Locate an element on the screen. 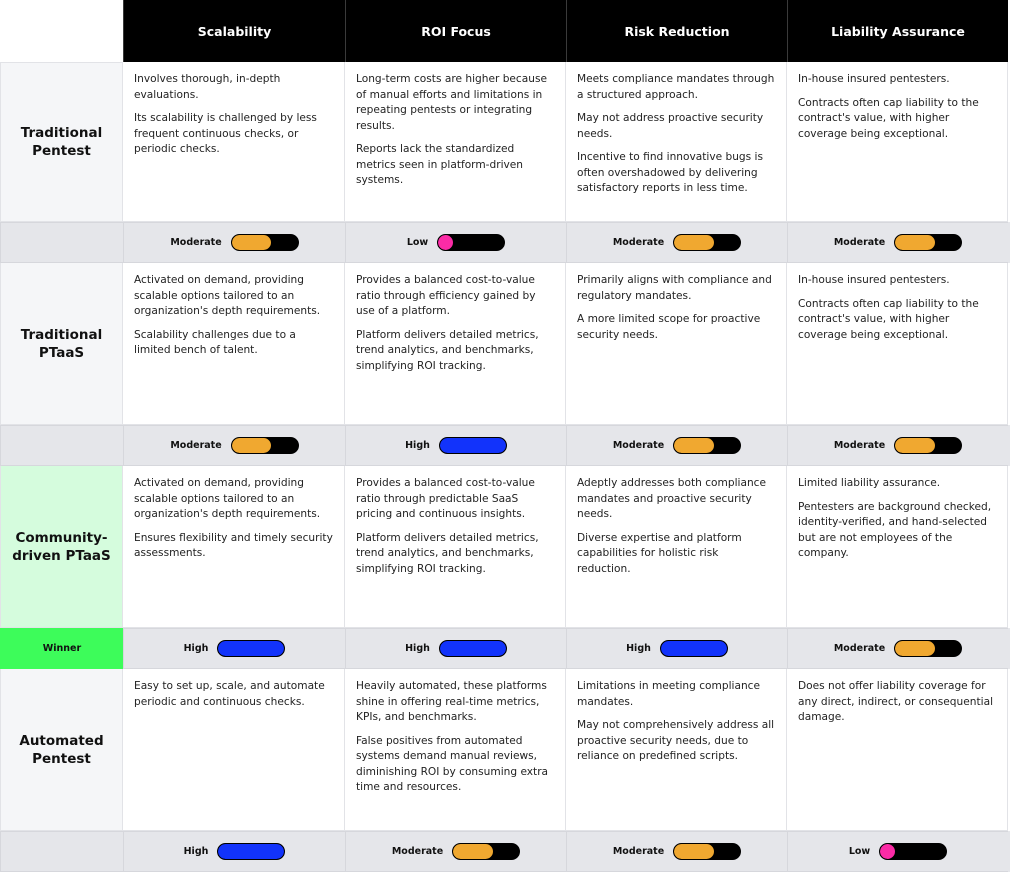 The width and height of the screenshot is (1010, 872). rating-automated-pentest-liability-assurance: Low is located at coordinates (897, 851).